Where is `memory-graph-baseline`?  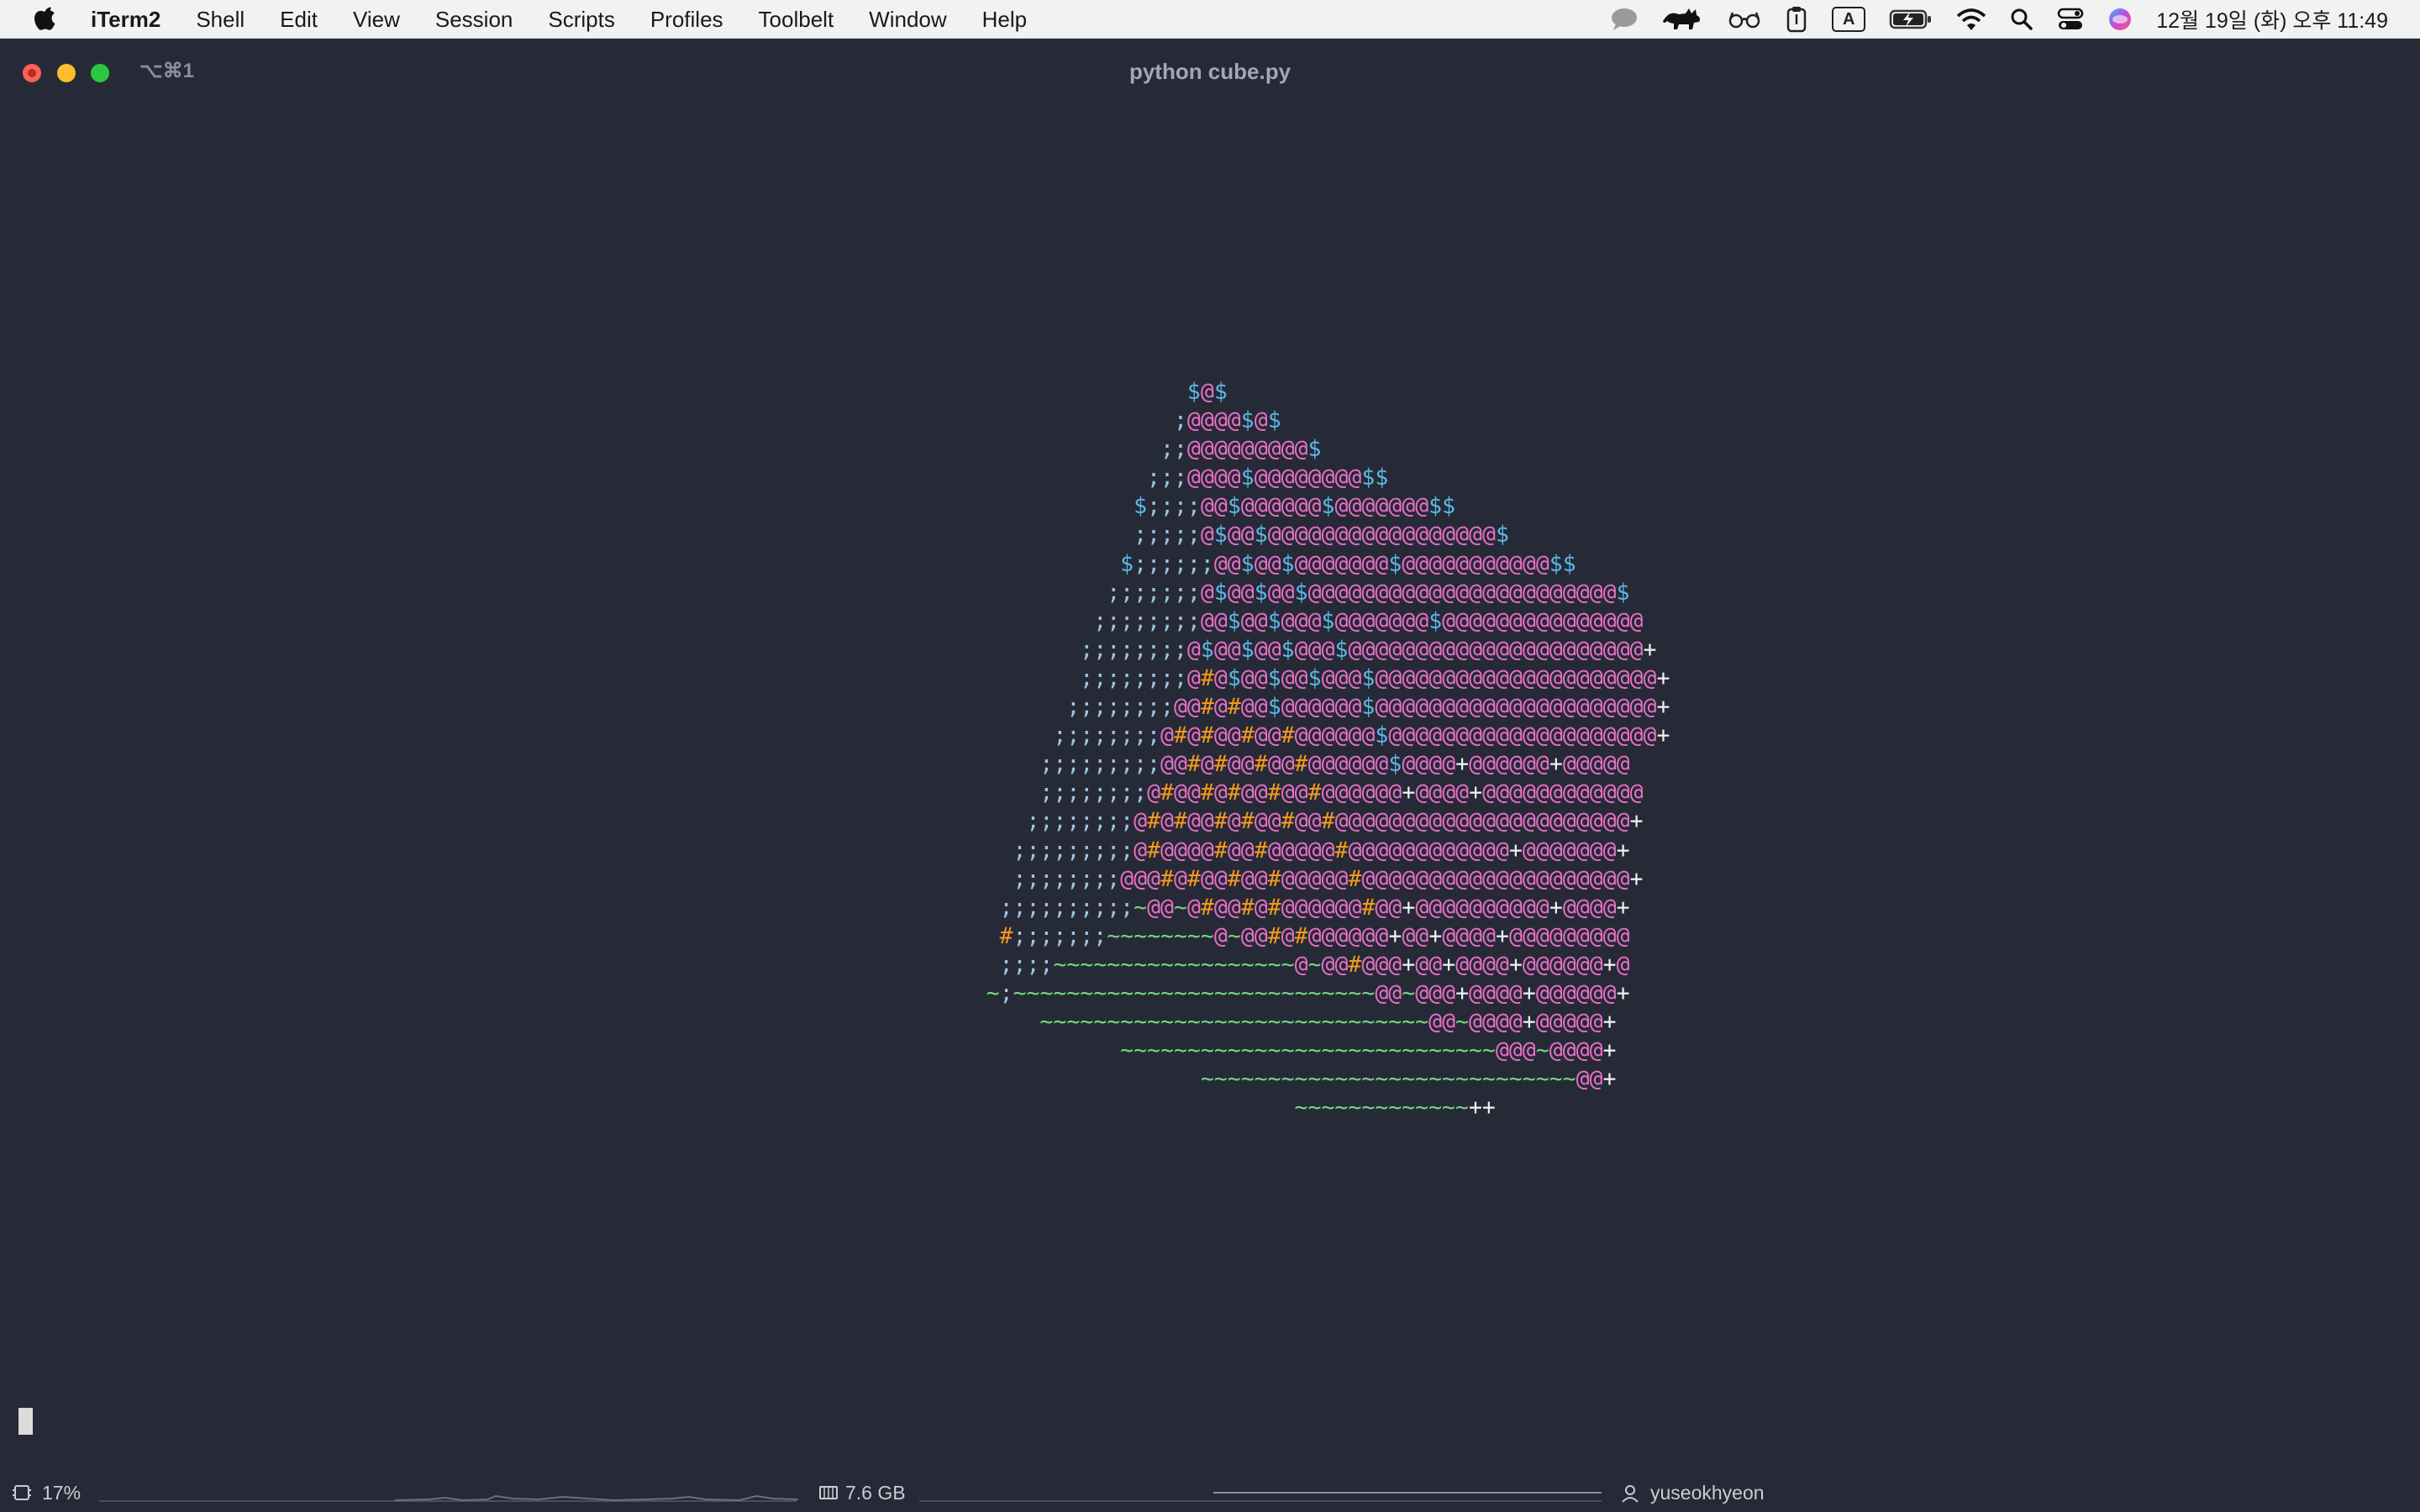
memory-graph-baseline is located at coordinates (1260, 1501).